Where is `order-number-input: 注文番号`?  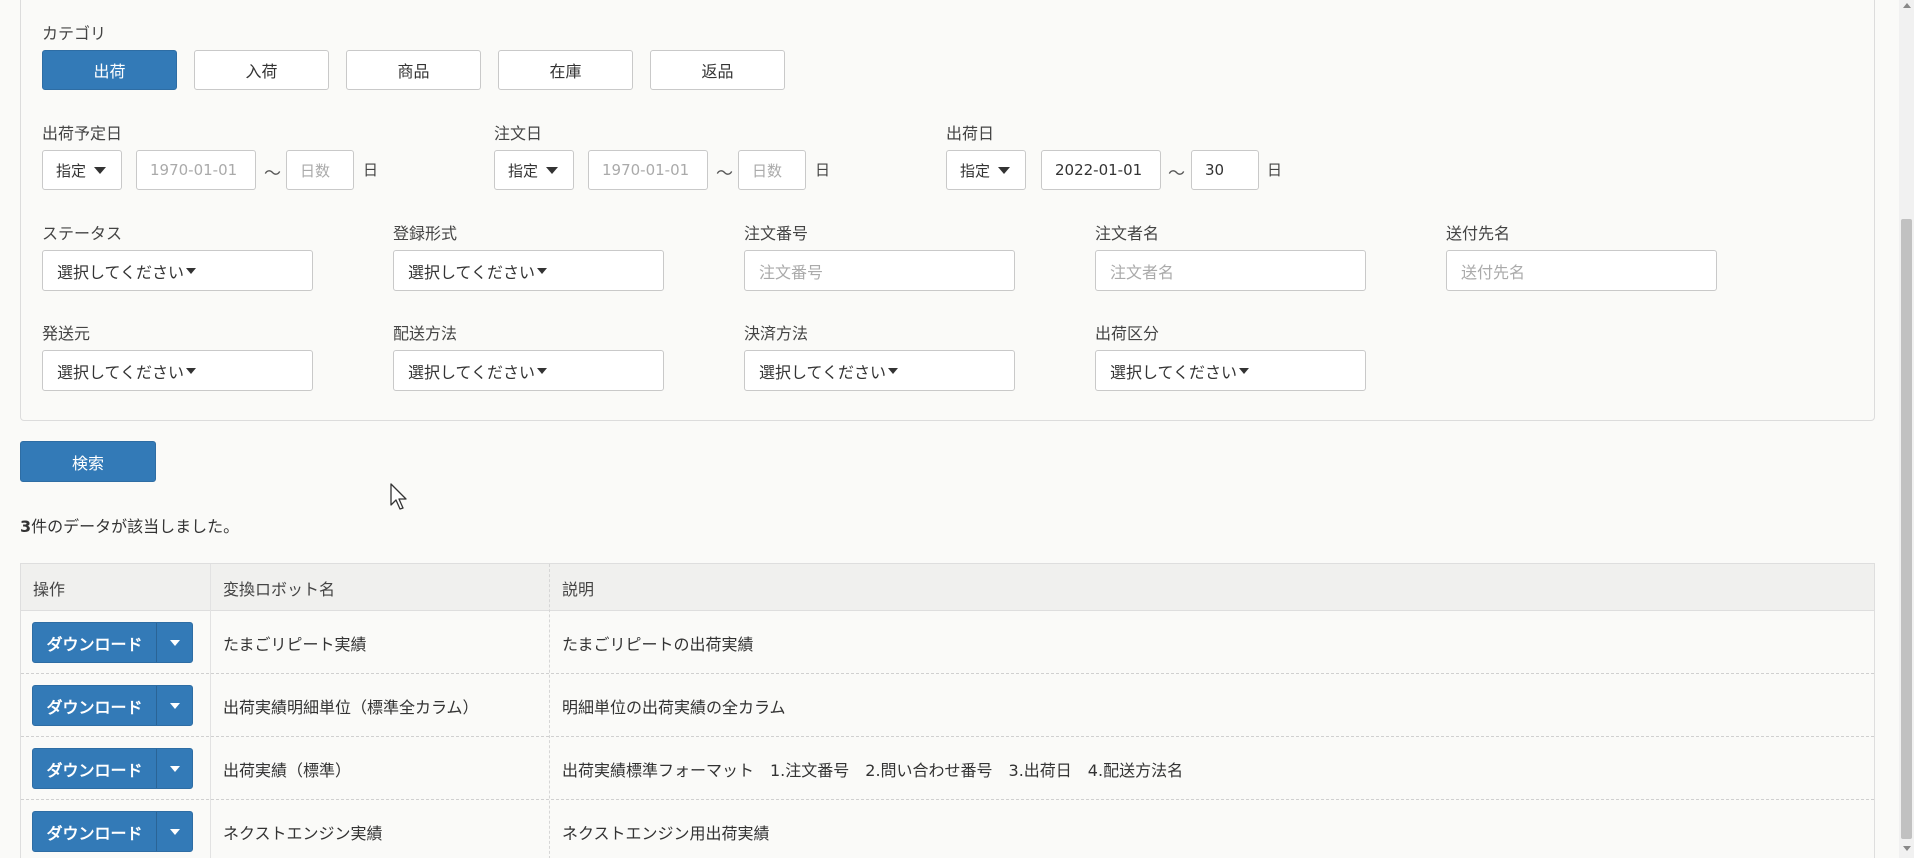
order-number-input: 注文番号 is located at coordinates (879, 270).